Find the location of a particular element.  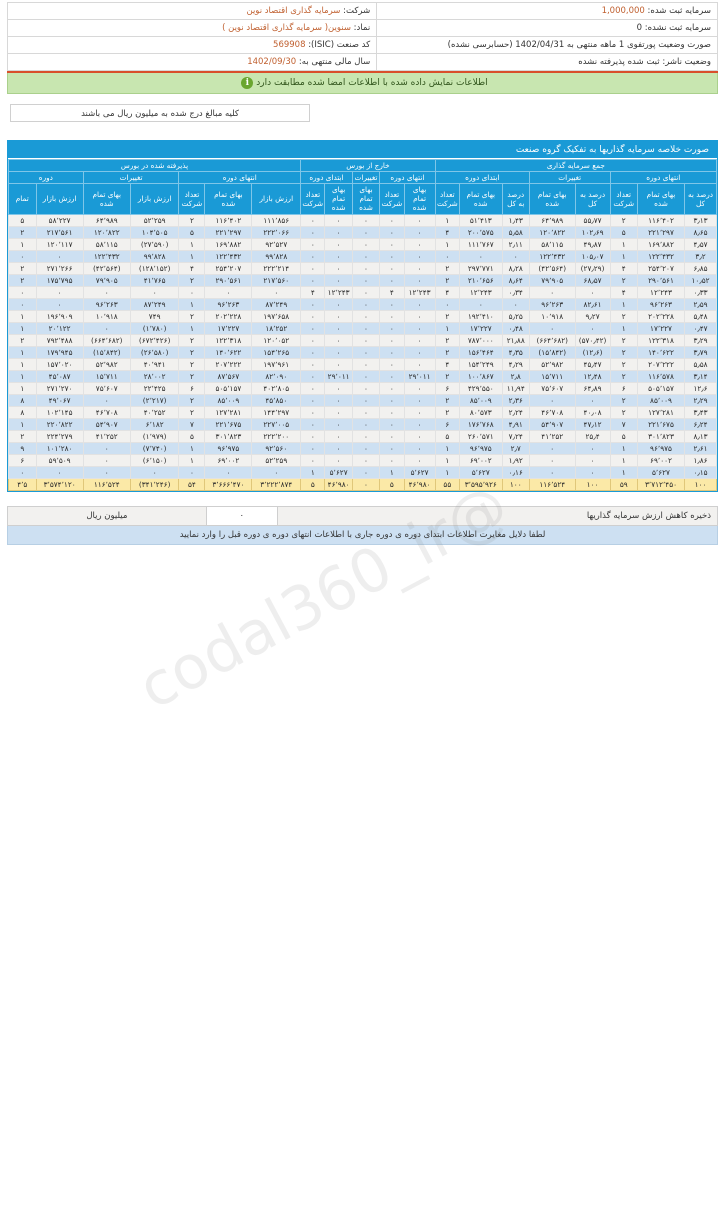

cell-r8-c15: ٢ is located at coordinates (192, 316).